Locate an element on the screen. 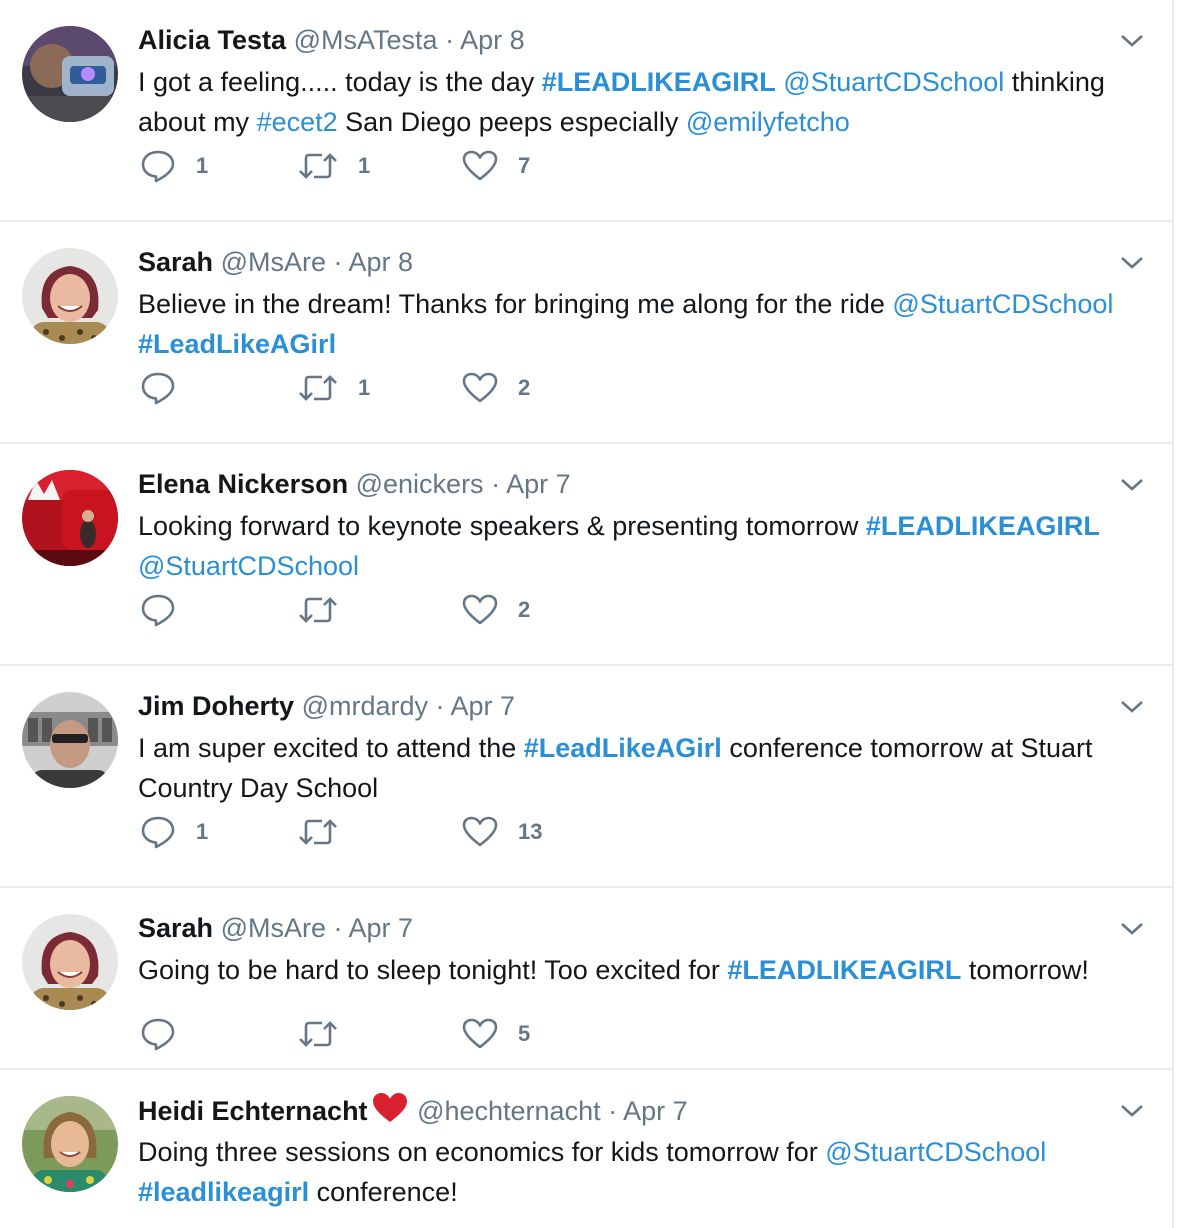  tweet-actions: 1 13 is located at coordinates (390, 832).